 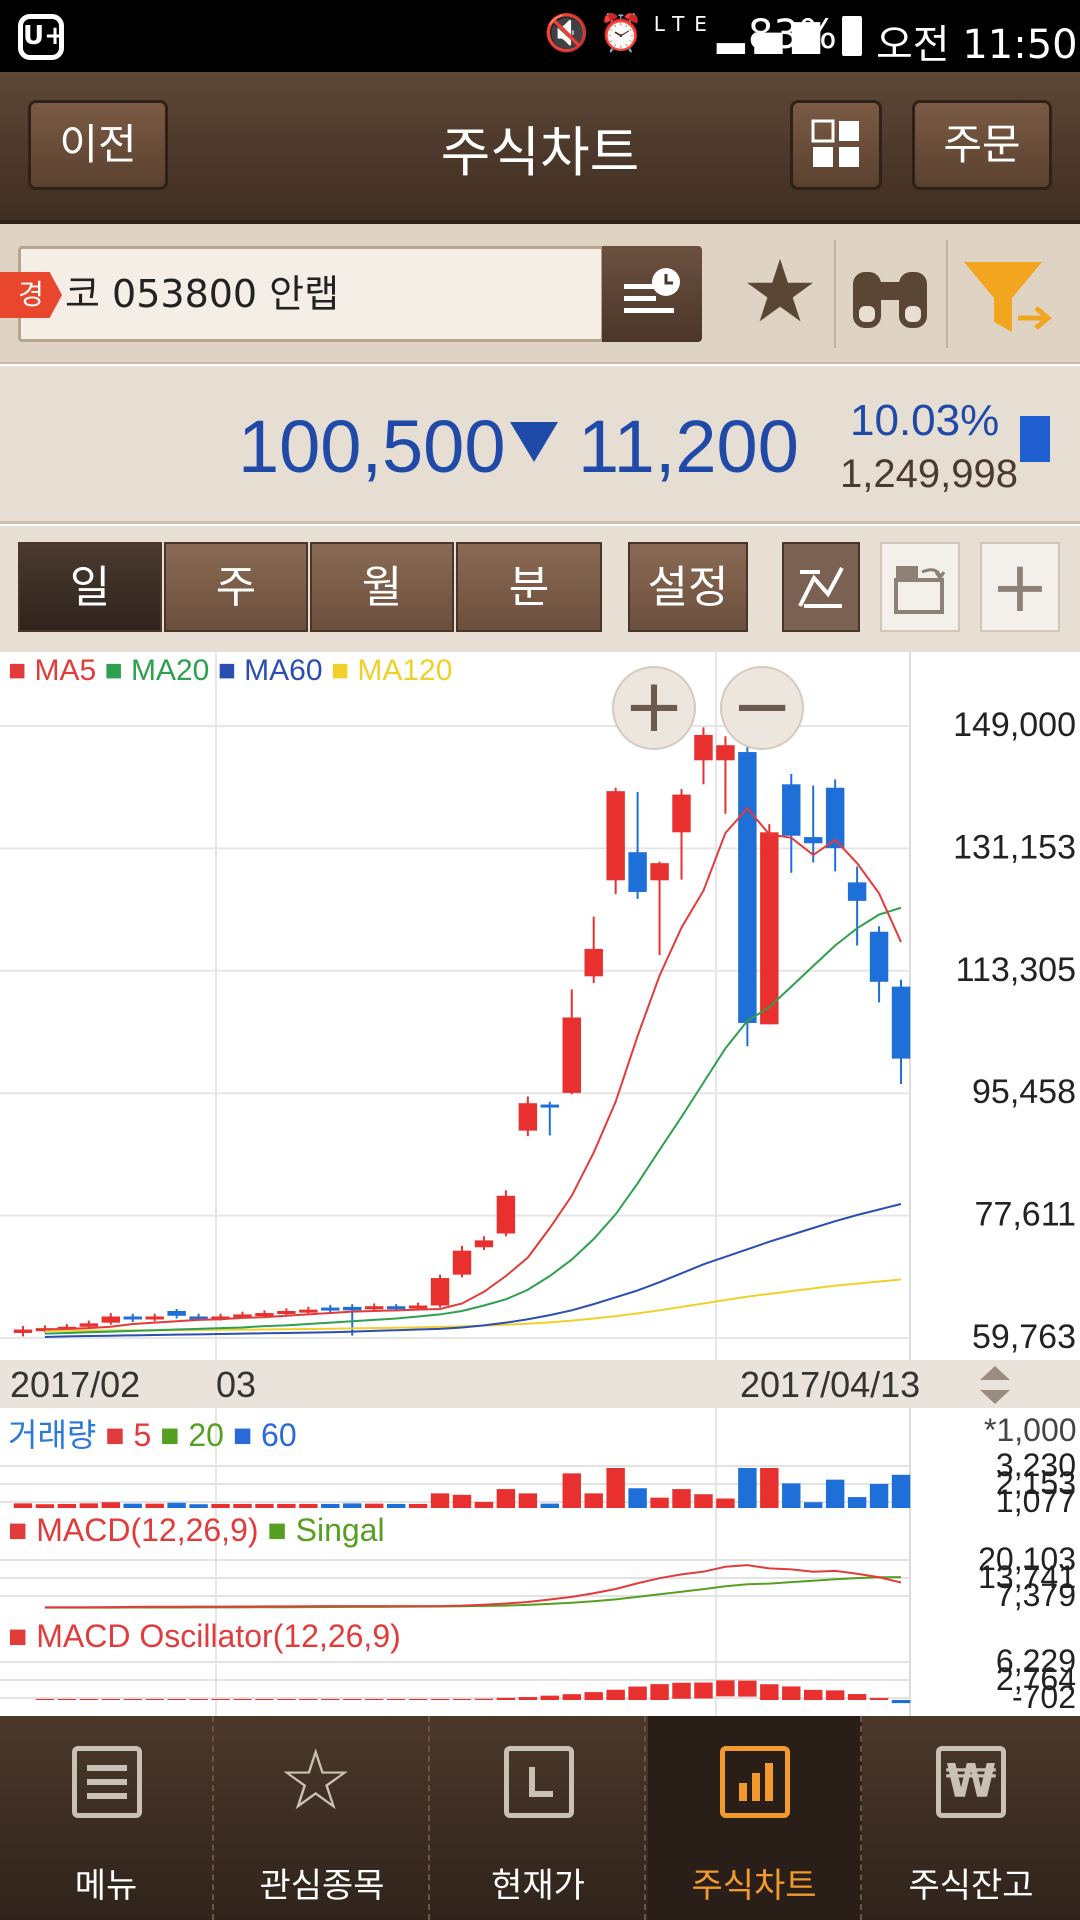 I want to click on stock-search-input: 코 053800 안랩, so click(x=311, y=294).